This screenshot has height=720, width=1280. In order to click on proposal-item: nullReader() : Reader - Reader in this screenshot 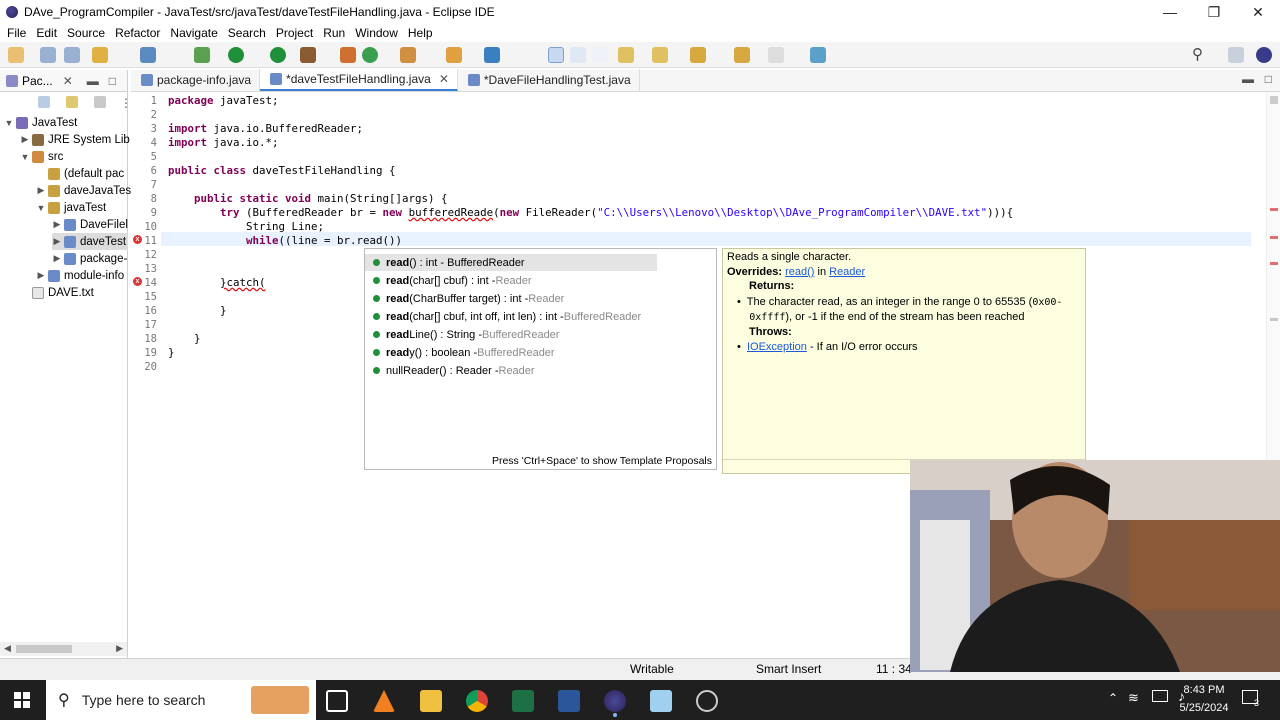, I will do `click(541, 370)`.